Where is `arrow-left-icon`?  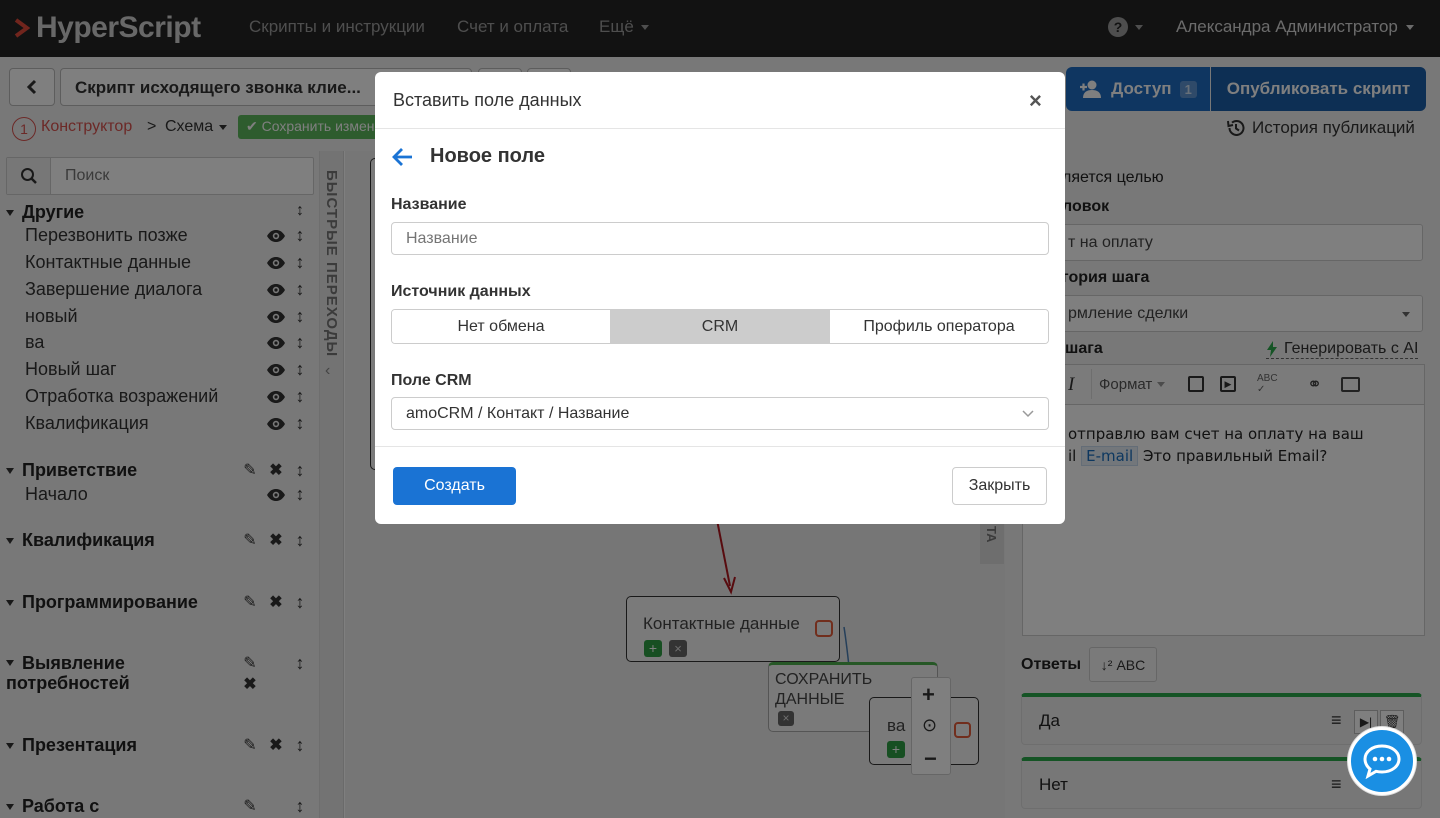 arrow-left-icon is located at coordinates (402, 157).